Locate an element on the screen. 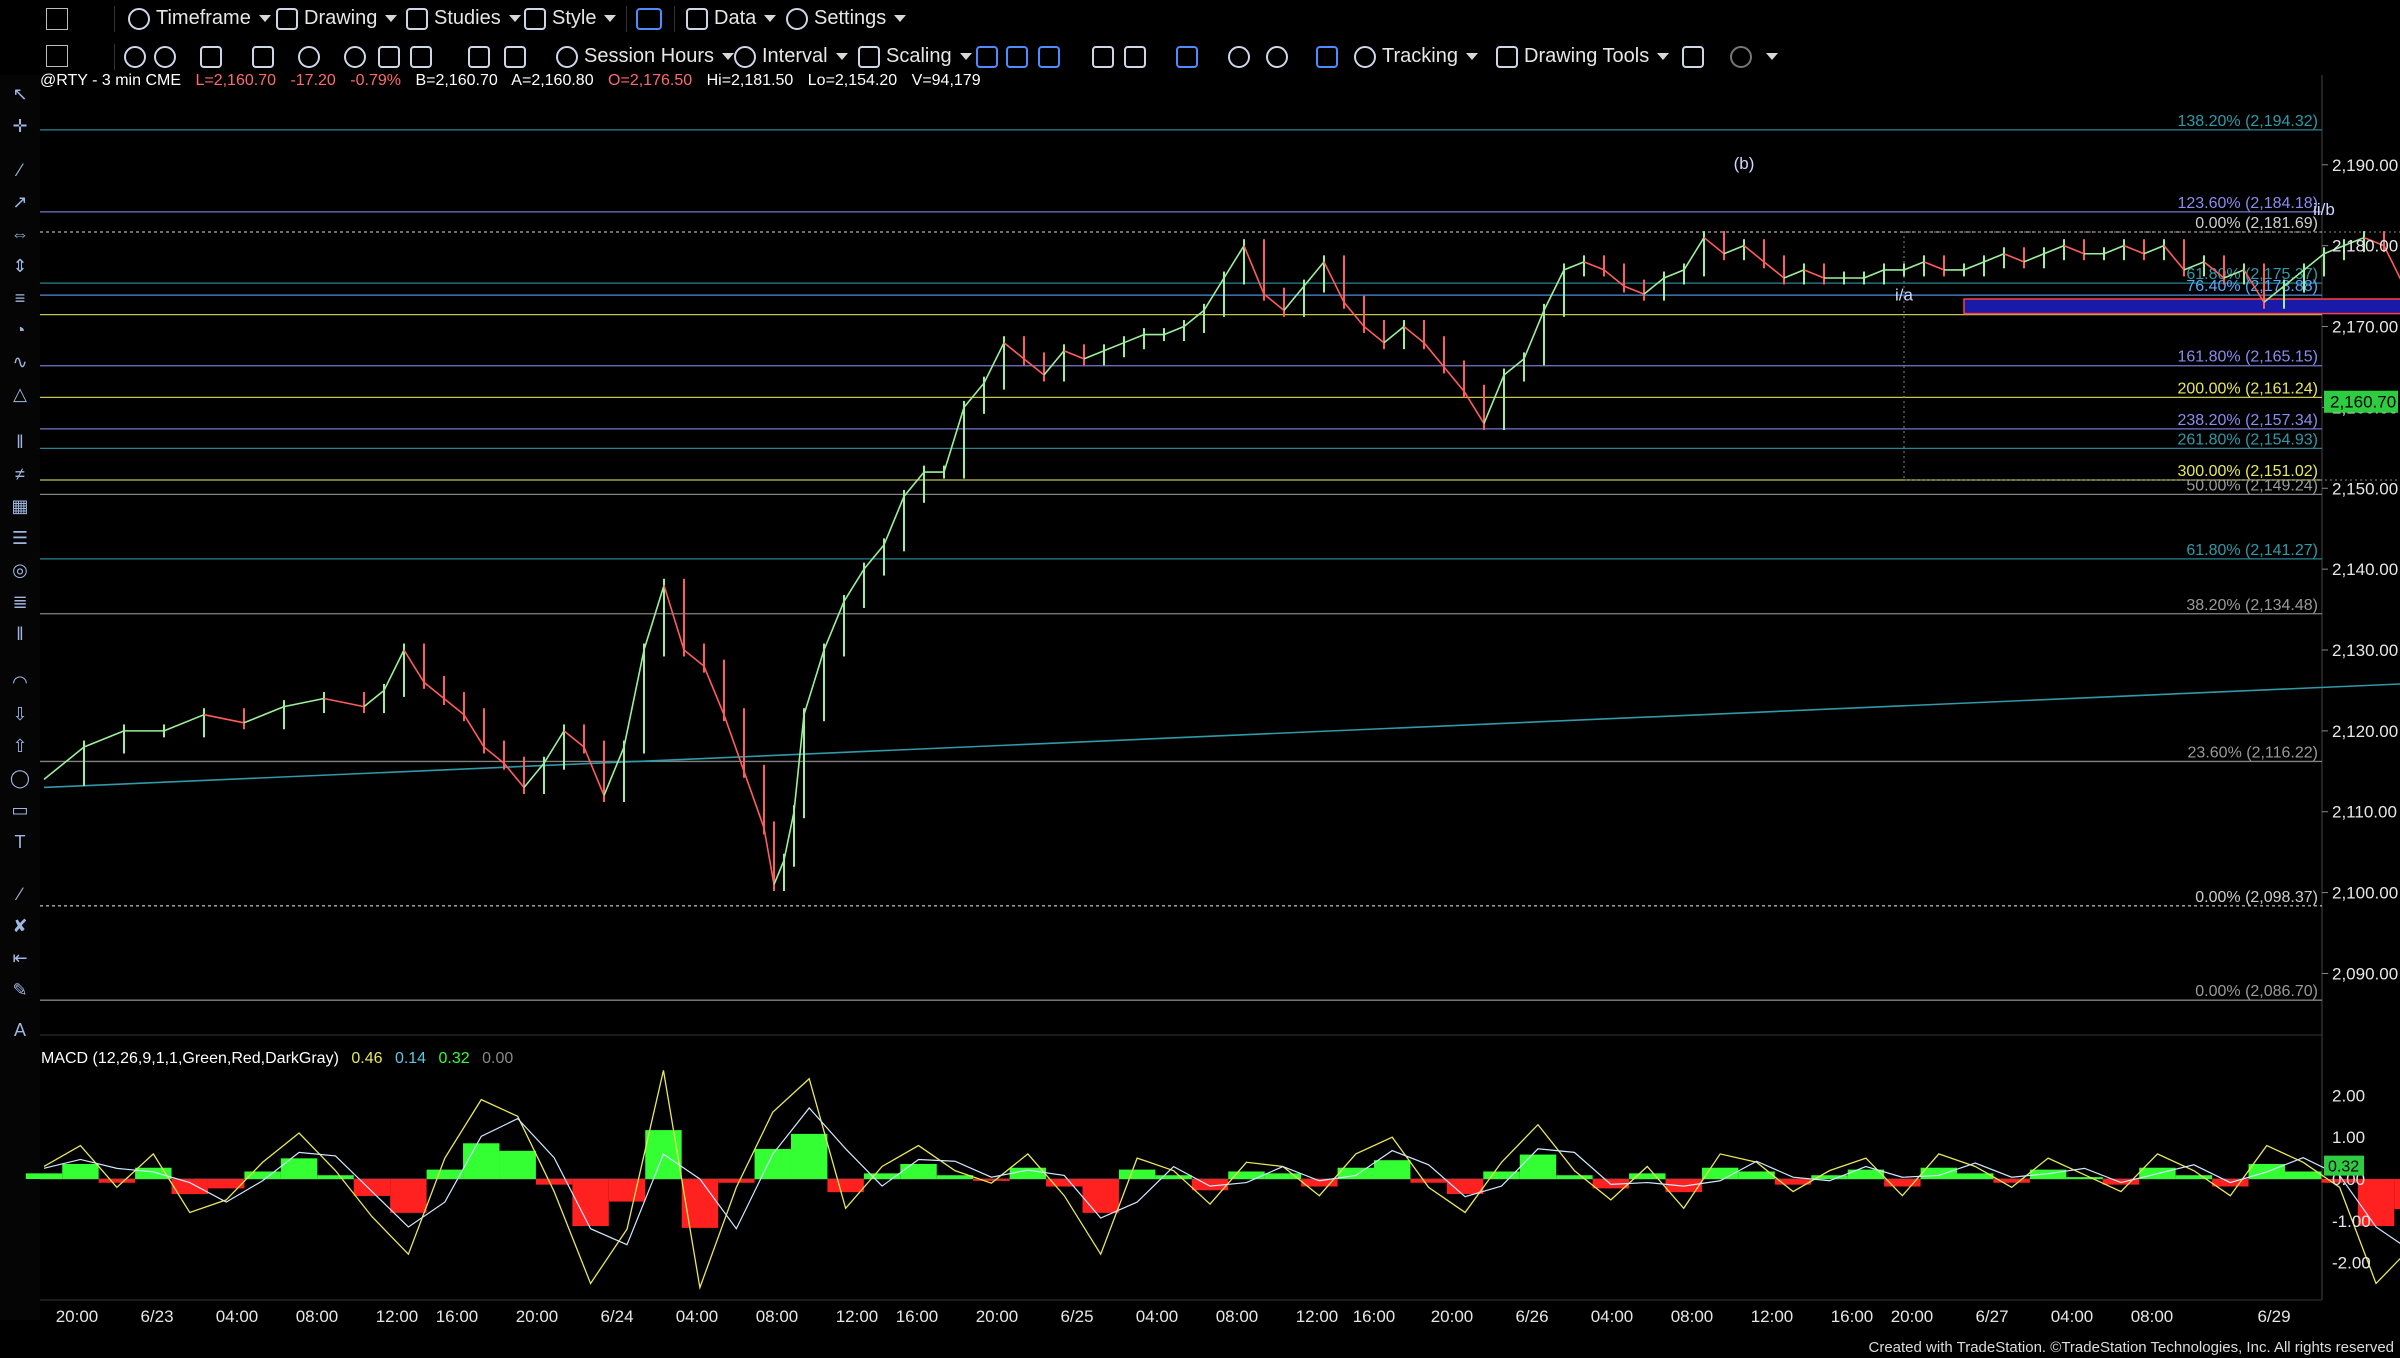  time-tick-label: 6/25 is located at coordinates (1076, 1316).